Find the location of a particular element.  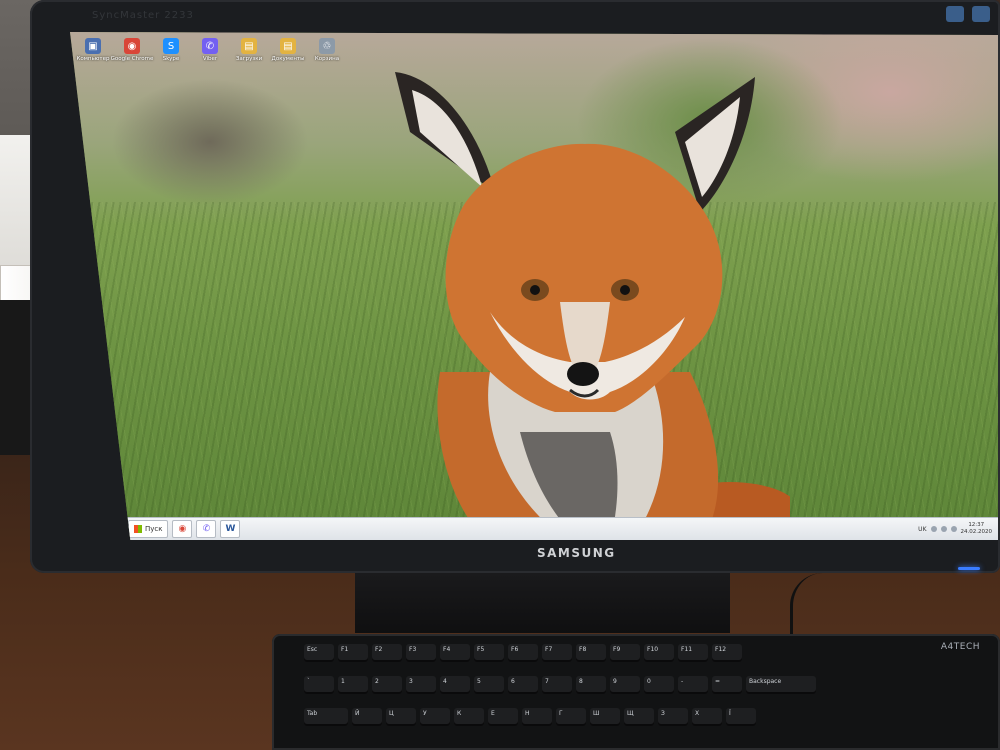

key: 5 is located at coordinates (489, 685).